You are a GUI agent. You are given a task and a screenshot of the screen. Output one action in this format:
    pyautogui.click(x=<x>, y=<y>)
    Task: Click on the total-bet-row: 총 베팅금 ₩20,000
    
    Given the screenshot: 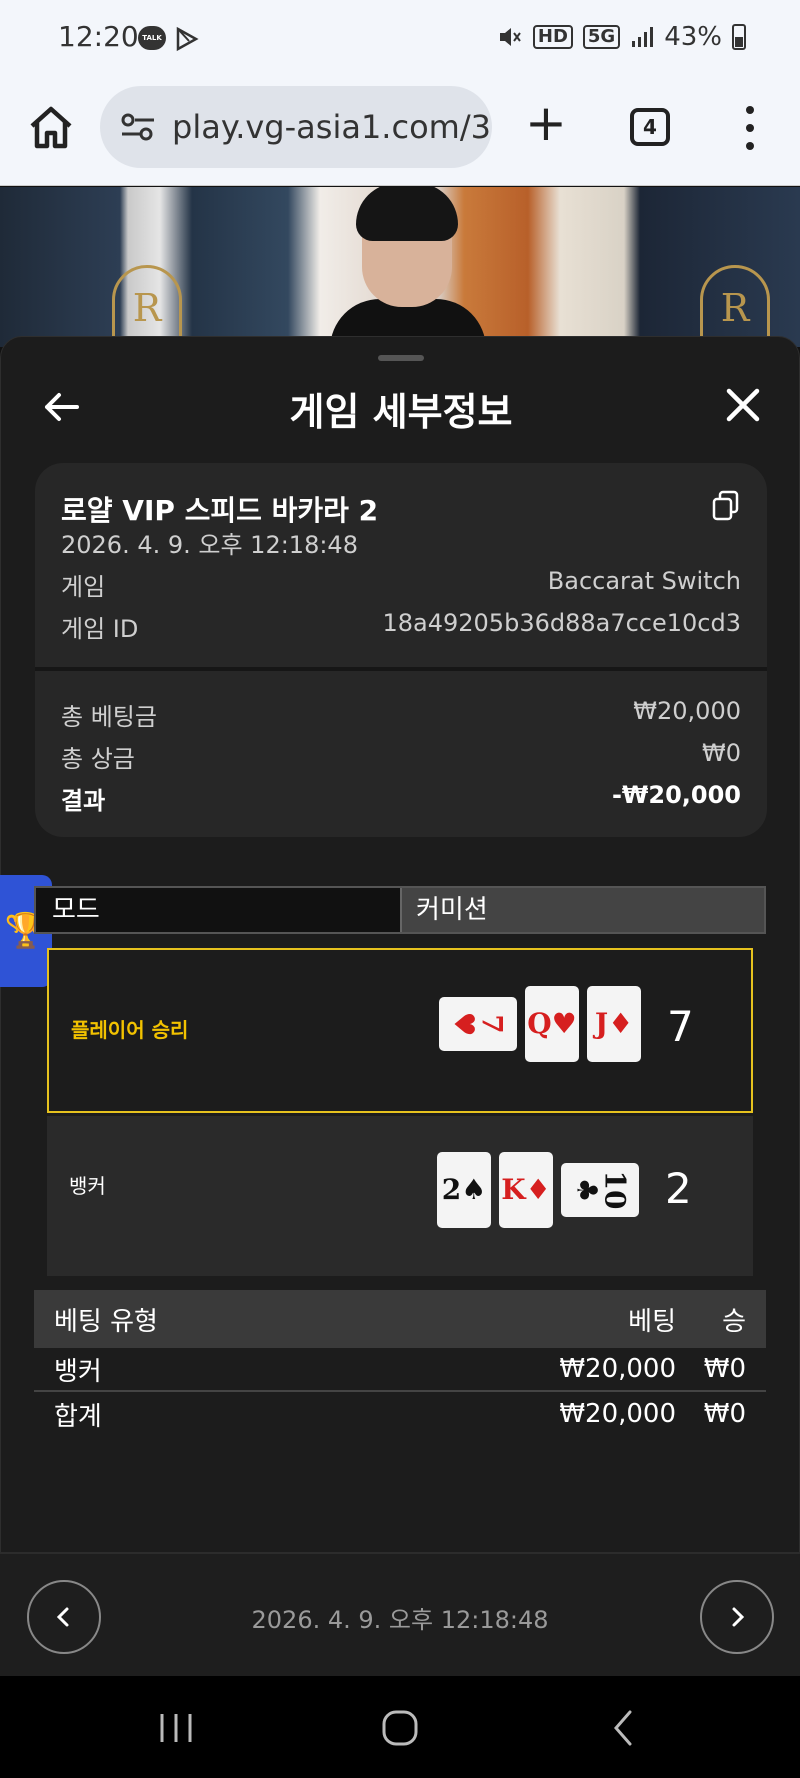 What is the action you would take?
    pyautogui.click(x=401, y=714)
    